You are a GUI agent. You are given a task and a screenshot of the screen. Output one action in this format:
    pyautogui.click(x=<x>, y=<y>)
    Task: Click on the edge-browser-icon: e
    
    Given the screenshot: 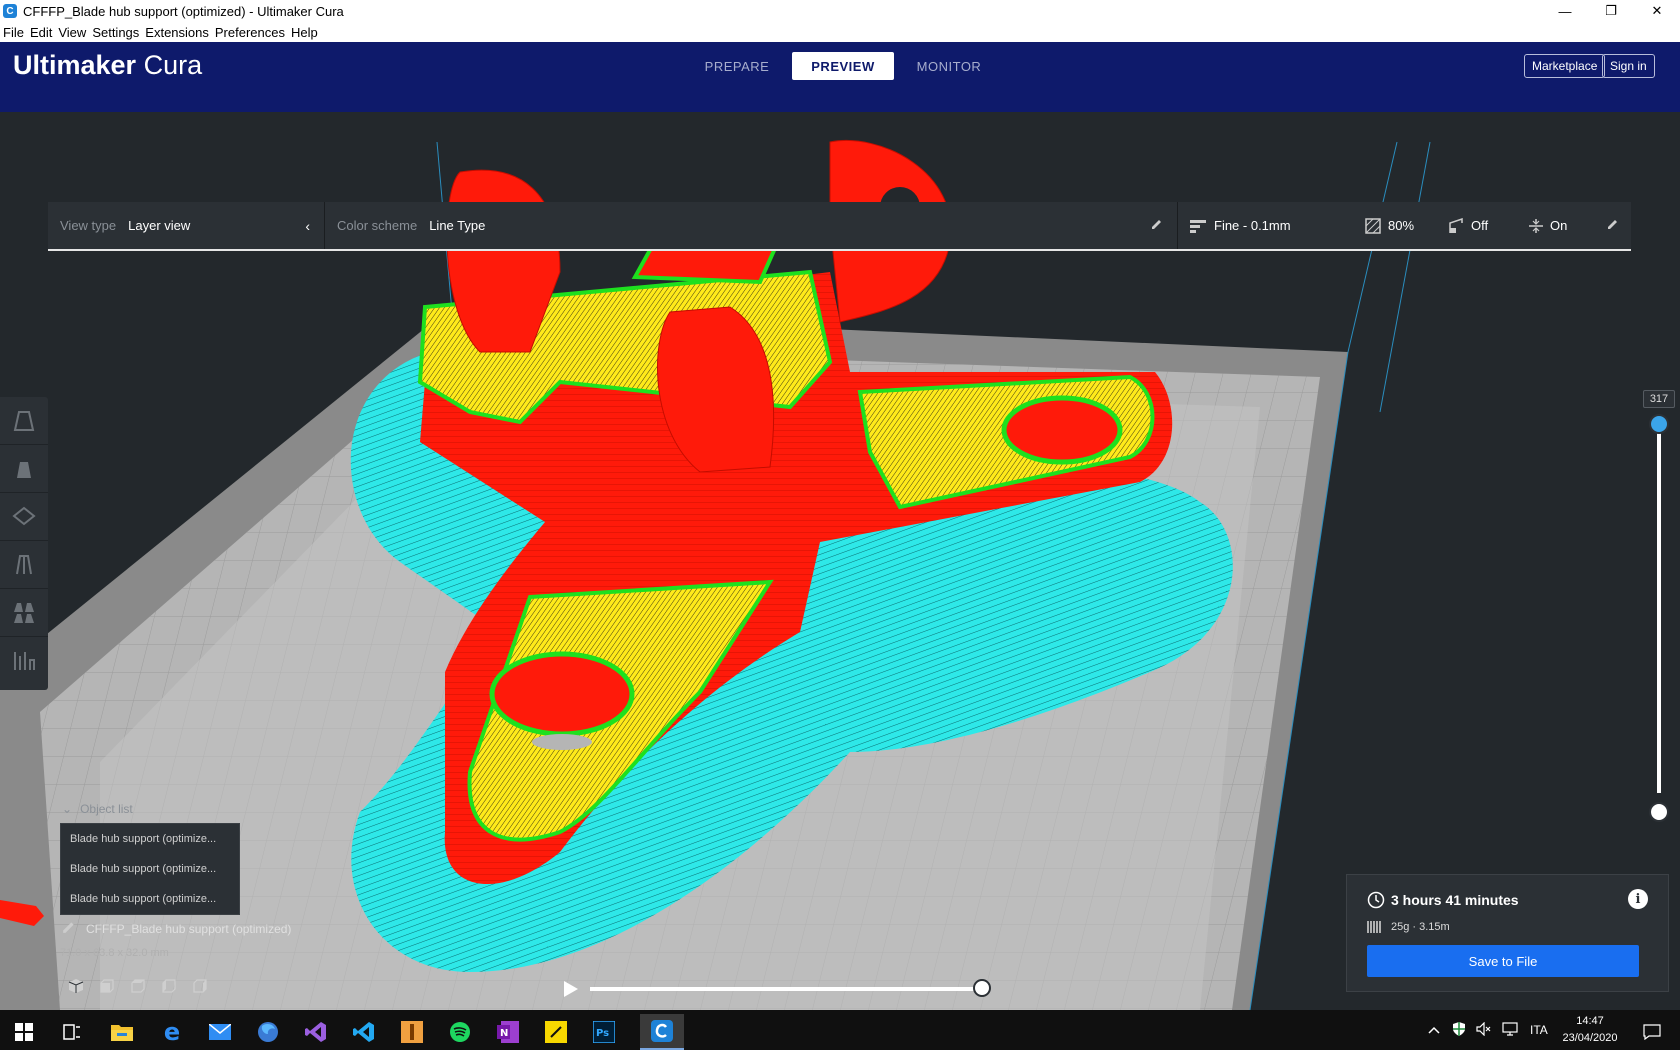 What is the action you would take?
    pyautogui.click(x=172, y=1032)
    